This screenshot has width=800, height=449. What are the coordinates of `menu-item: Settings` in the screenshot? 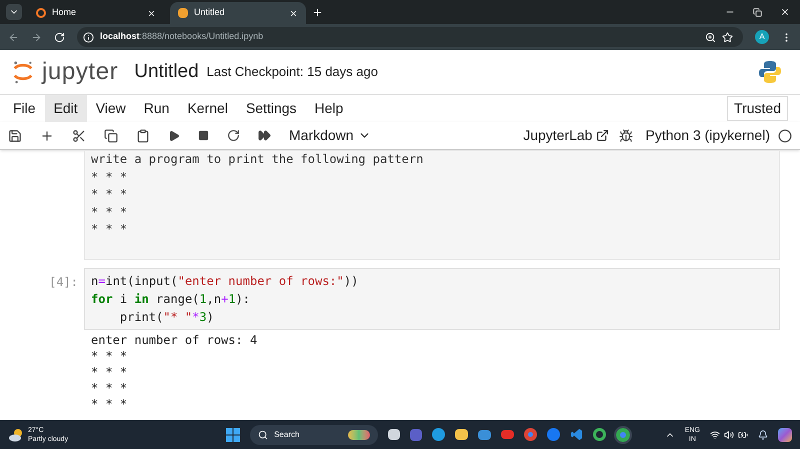 It's located at (271, 108).